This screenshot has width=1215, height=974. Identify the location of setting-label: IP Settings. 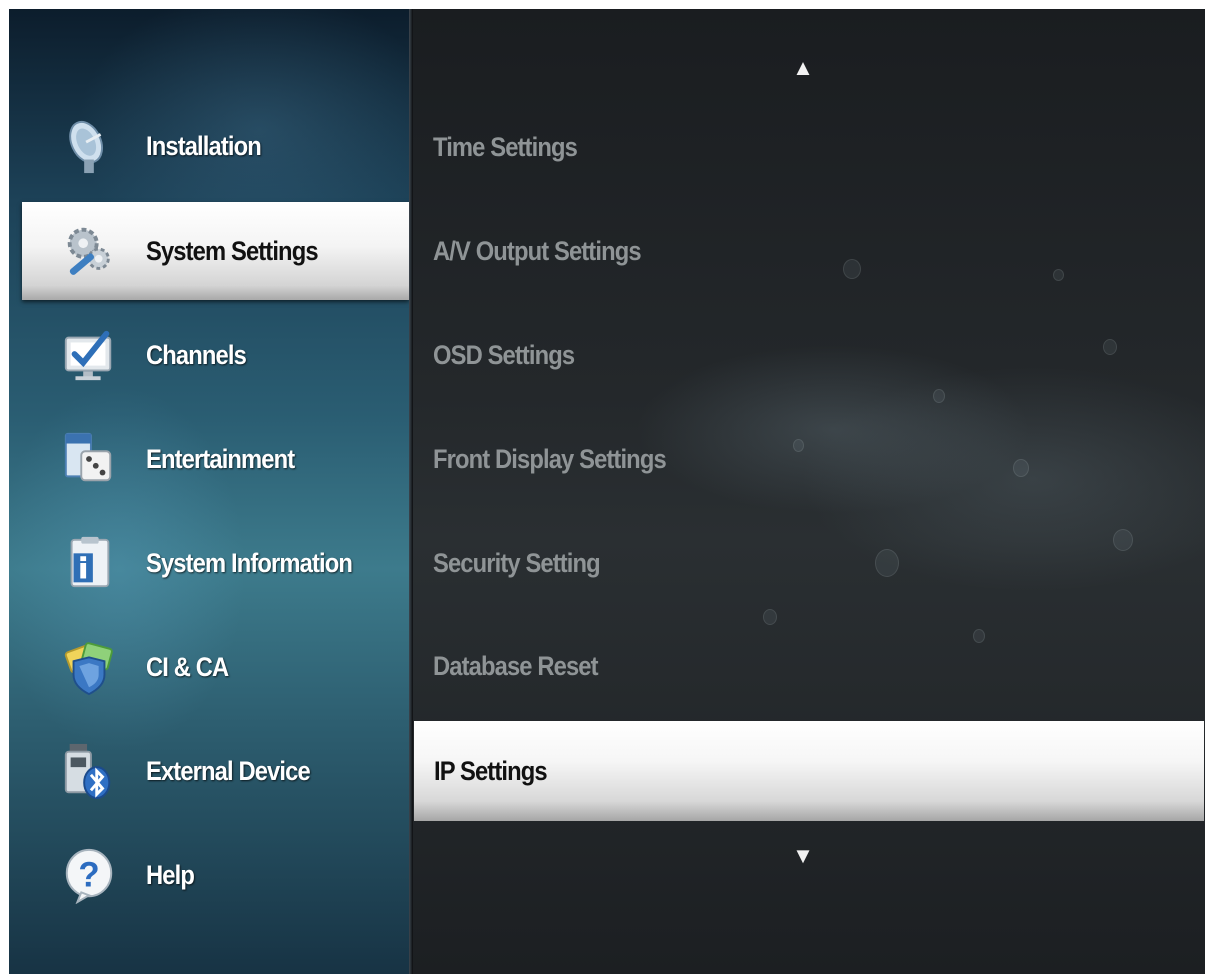
(491, 770).